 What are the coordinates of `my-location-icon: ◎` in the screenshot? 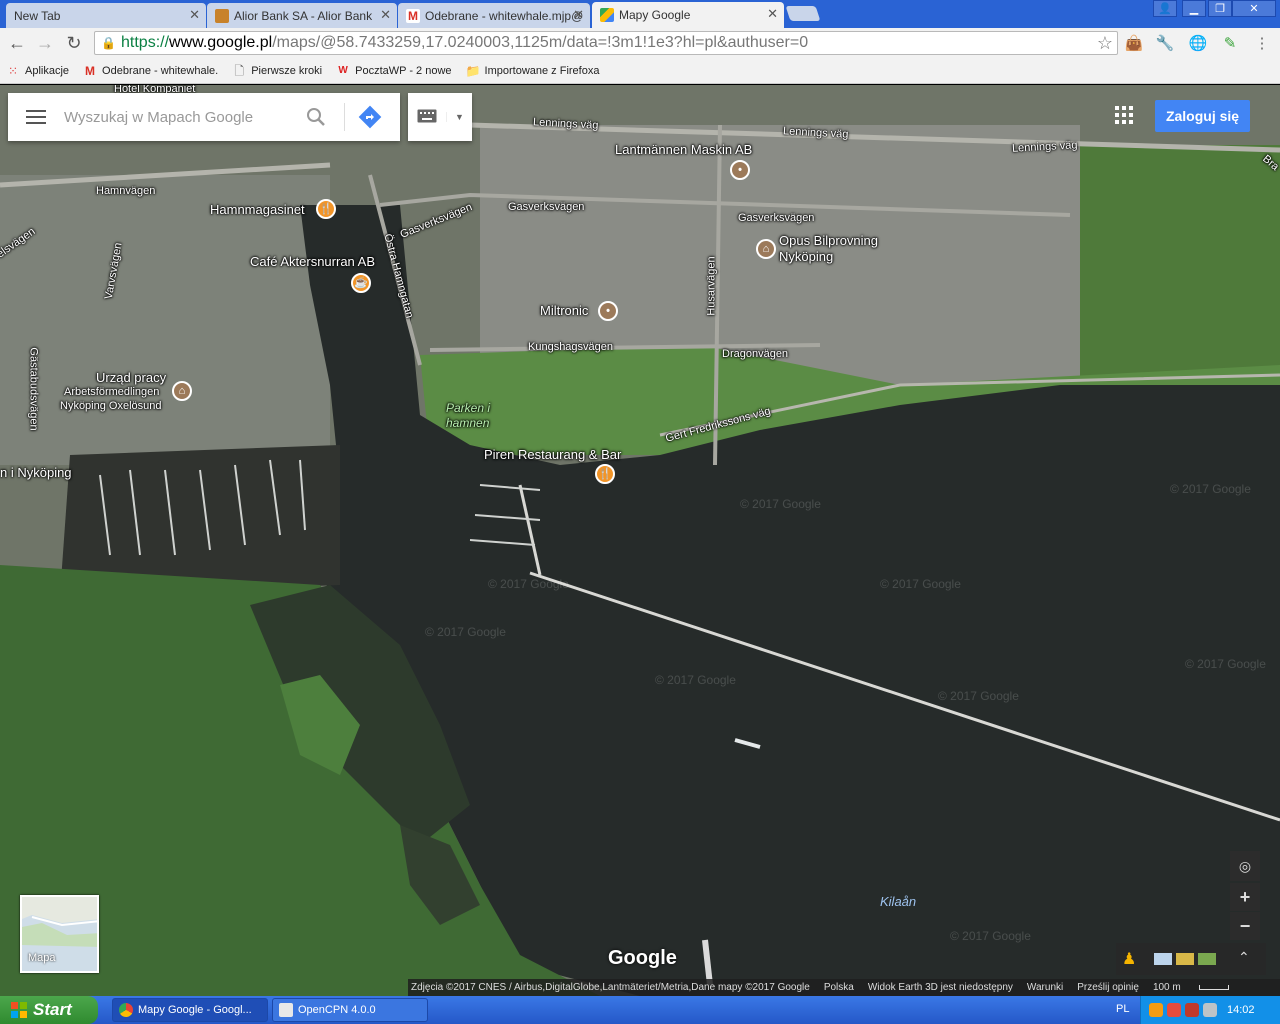 It's located at (1245, 866).